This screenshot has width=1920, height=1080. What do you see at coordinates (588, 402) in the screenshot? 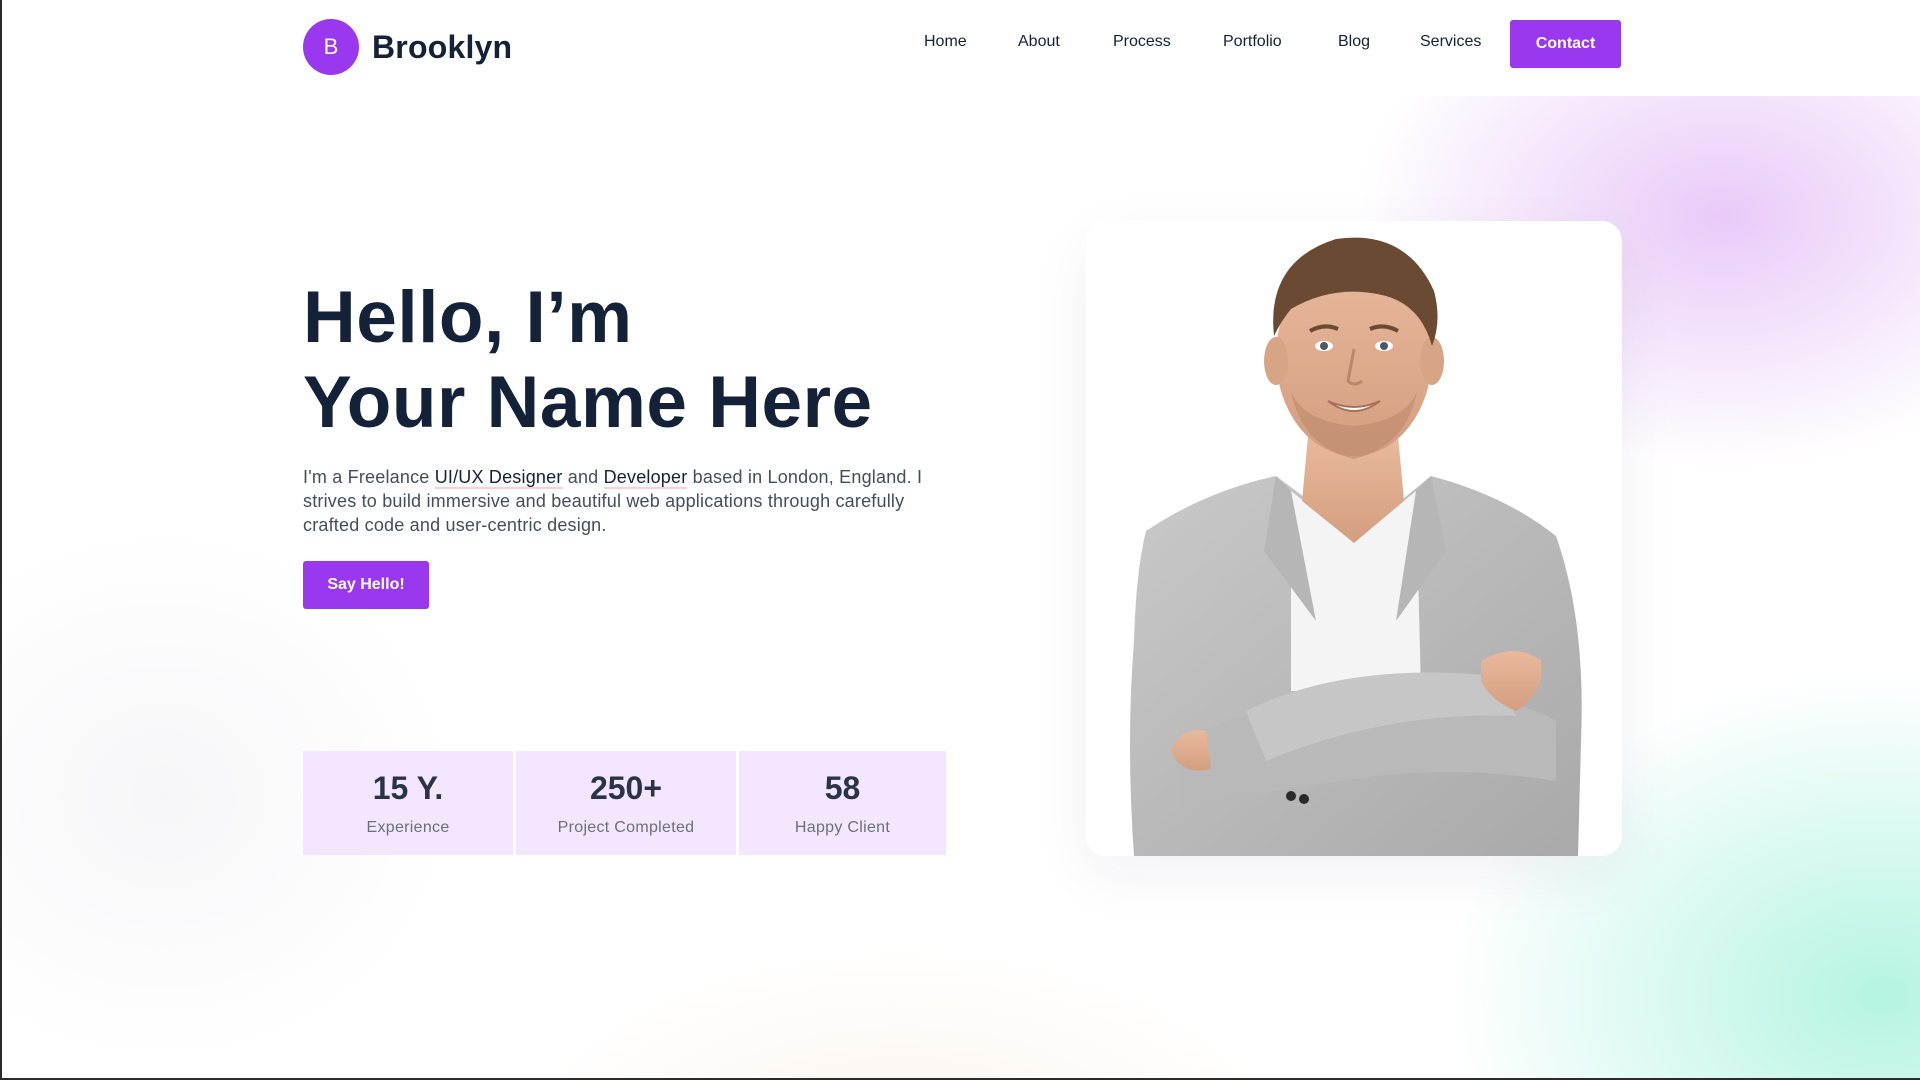
I see `hero-title-line2: Your Name Here` at bounding box center [588, 402].